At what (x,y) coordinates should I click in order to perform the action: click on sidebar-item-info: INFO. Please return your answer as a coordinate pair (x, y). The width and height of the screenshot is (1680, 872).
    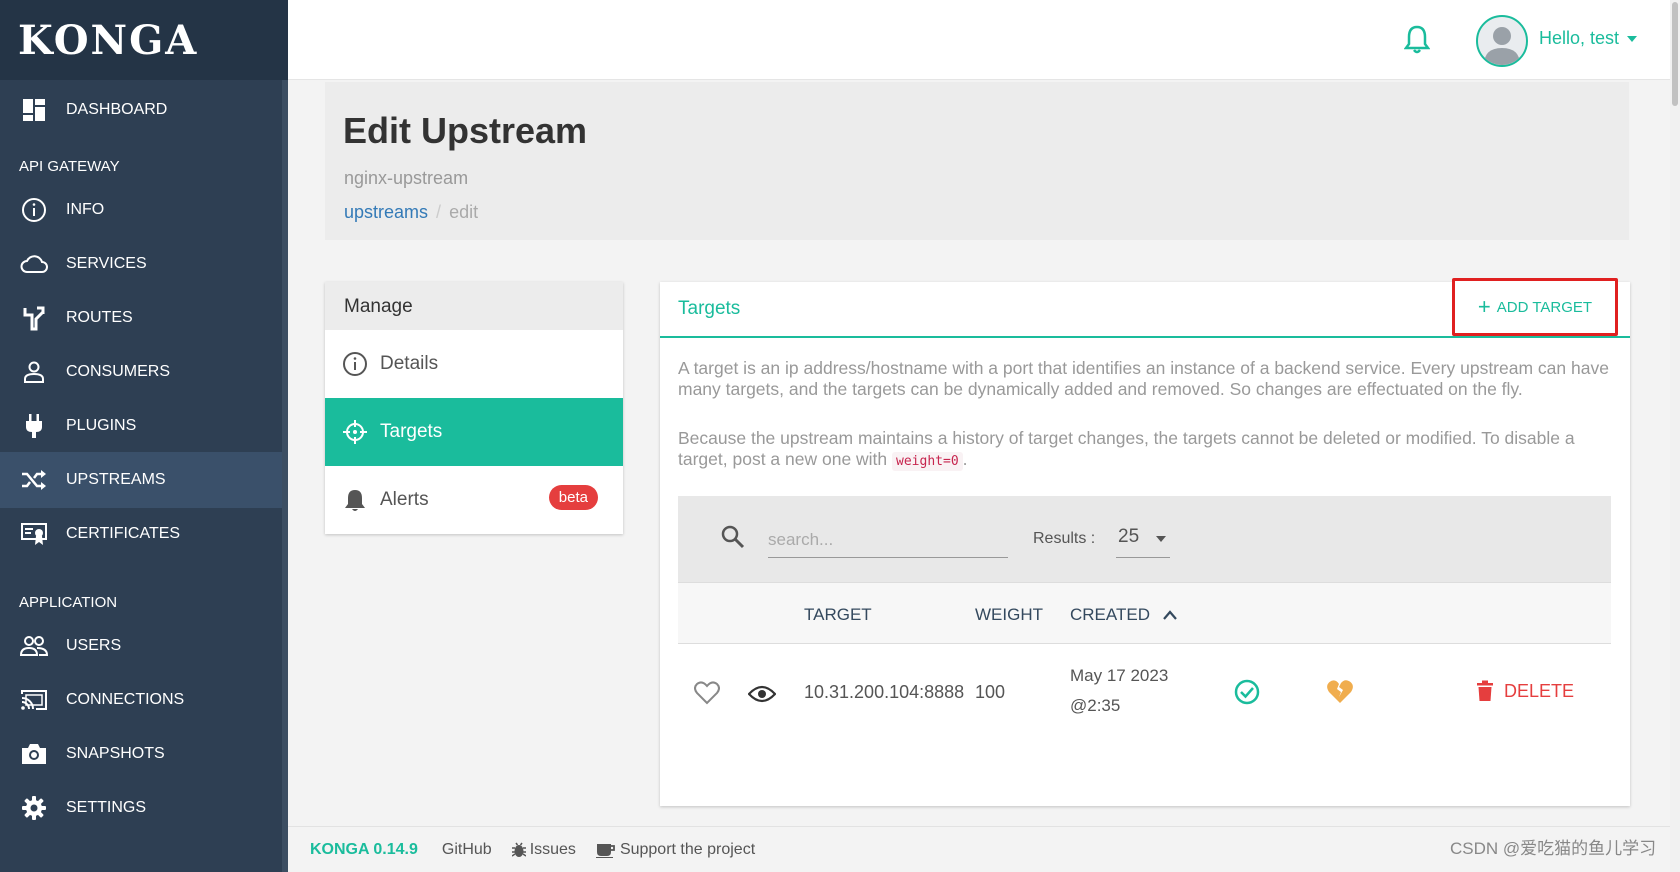
    Looking at the image, I should click on (141, 210).